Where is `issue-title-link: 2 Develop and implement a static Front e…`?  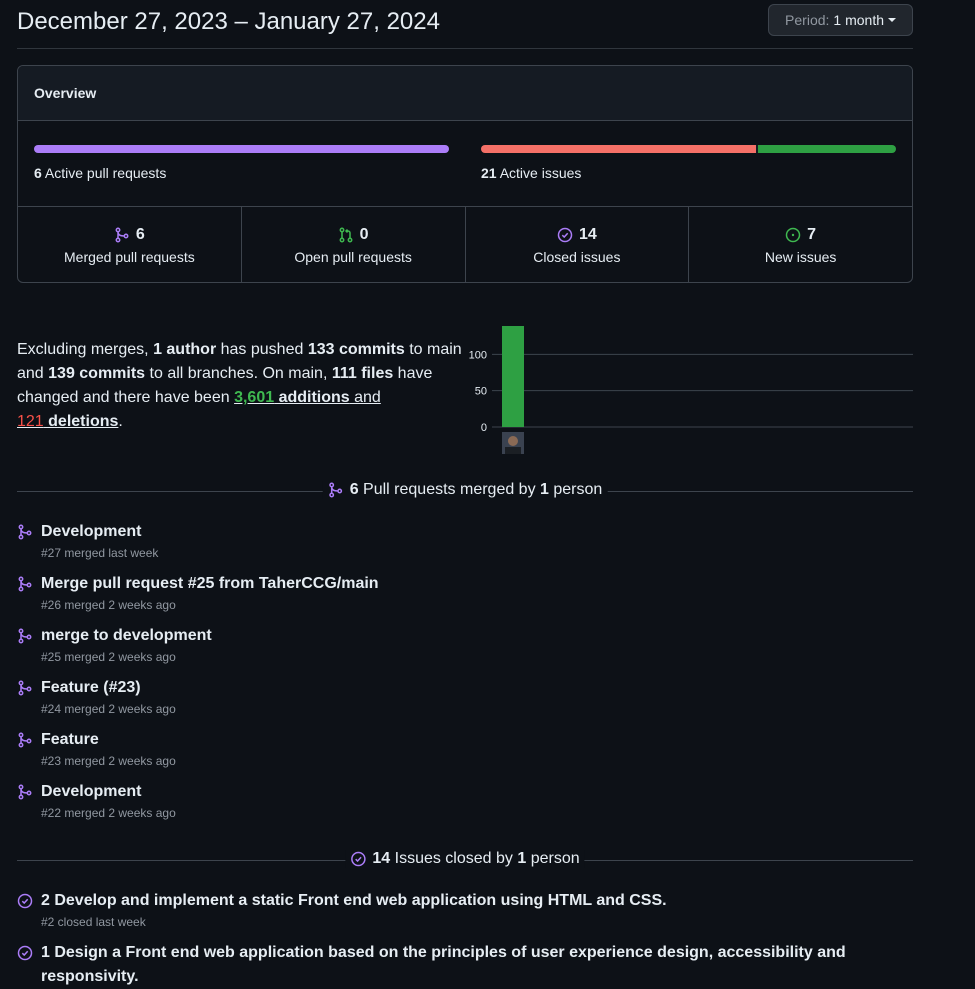
issue-title-link: 2 Develop and implement a static Front e… is located at coordinates (471, 901).